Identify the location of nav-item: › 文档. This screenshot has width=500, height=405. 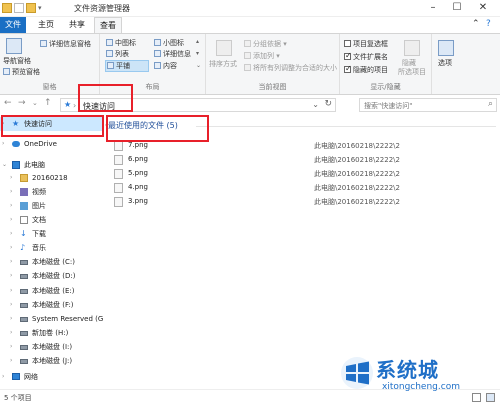
(52, 220).